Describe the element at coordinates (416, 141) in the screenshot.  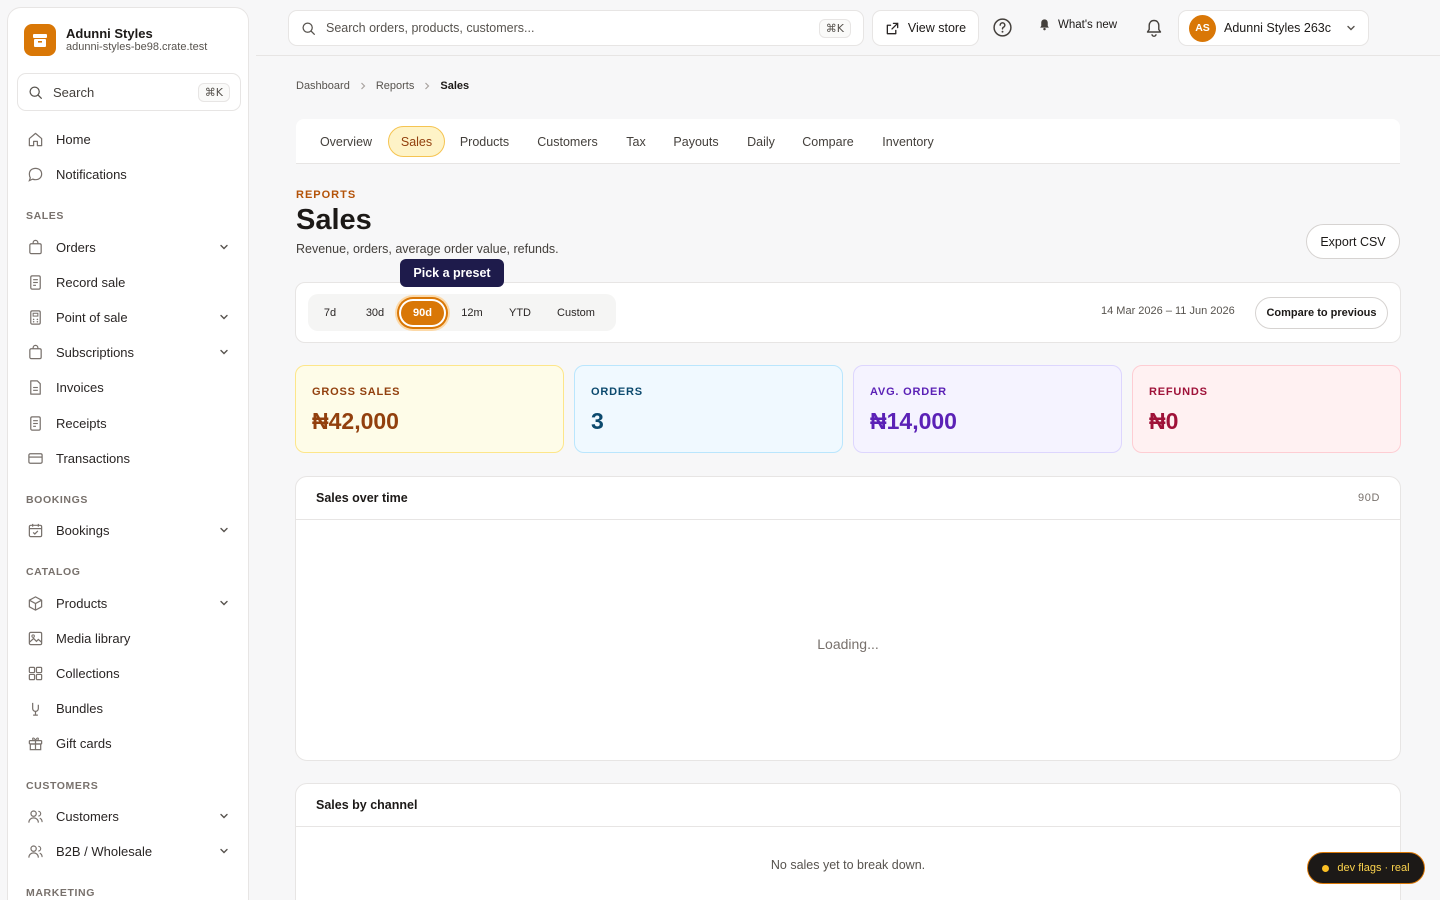
I see `tab-sales: Sales` at that location.